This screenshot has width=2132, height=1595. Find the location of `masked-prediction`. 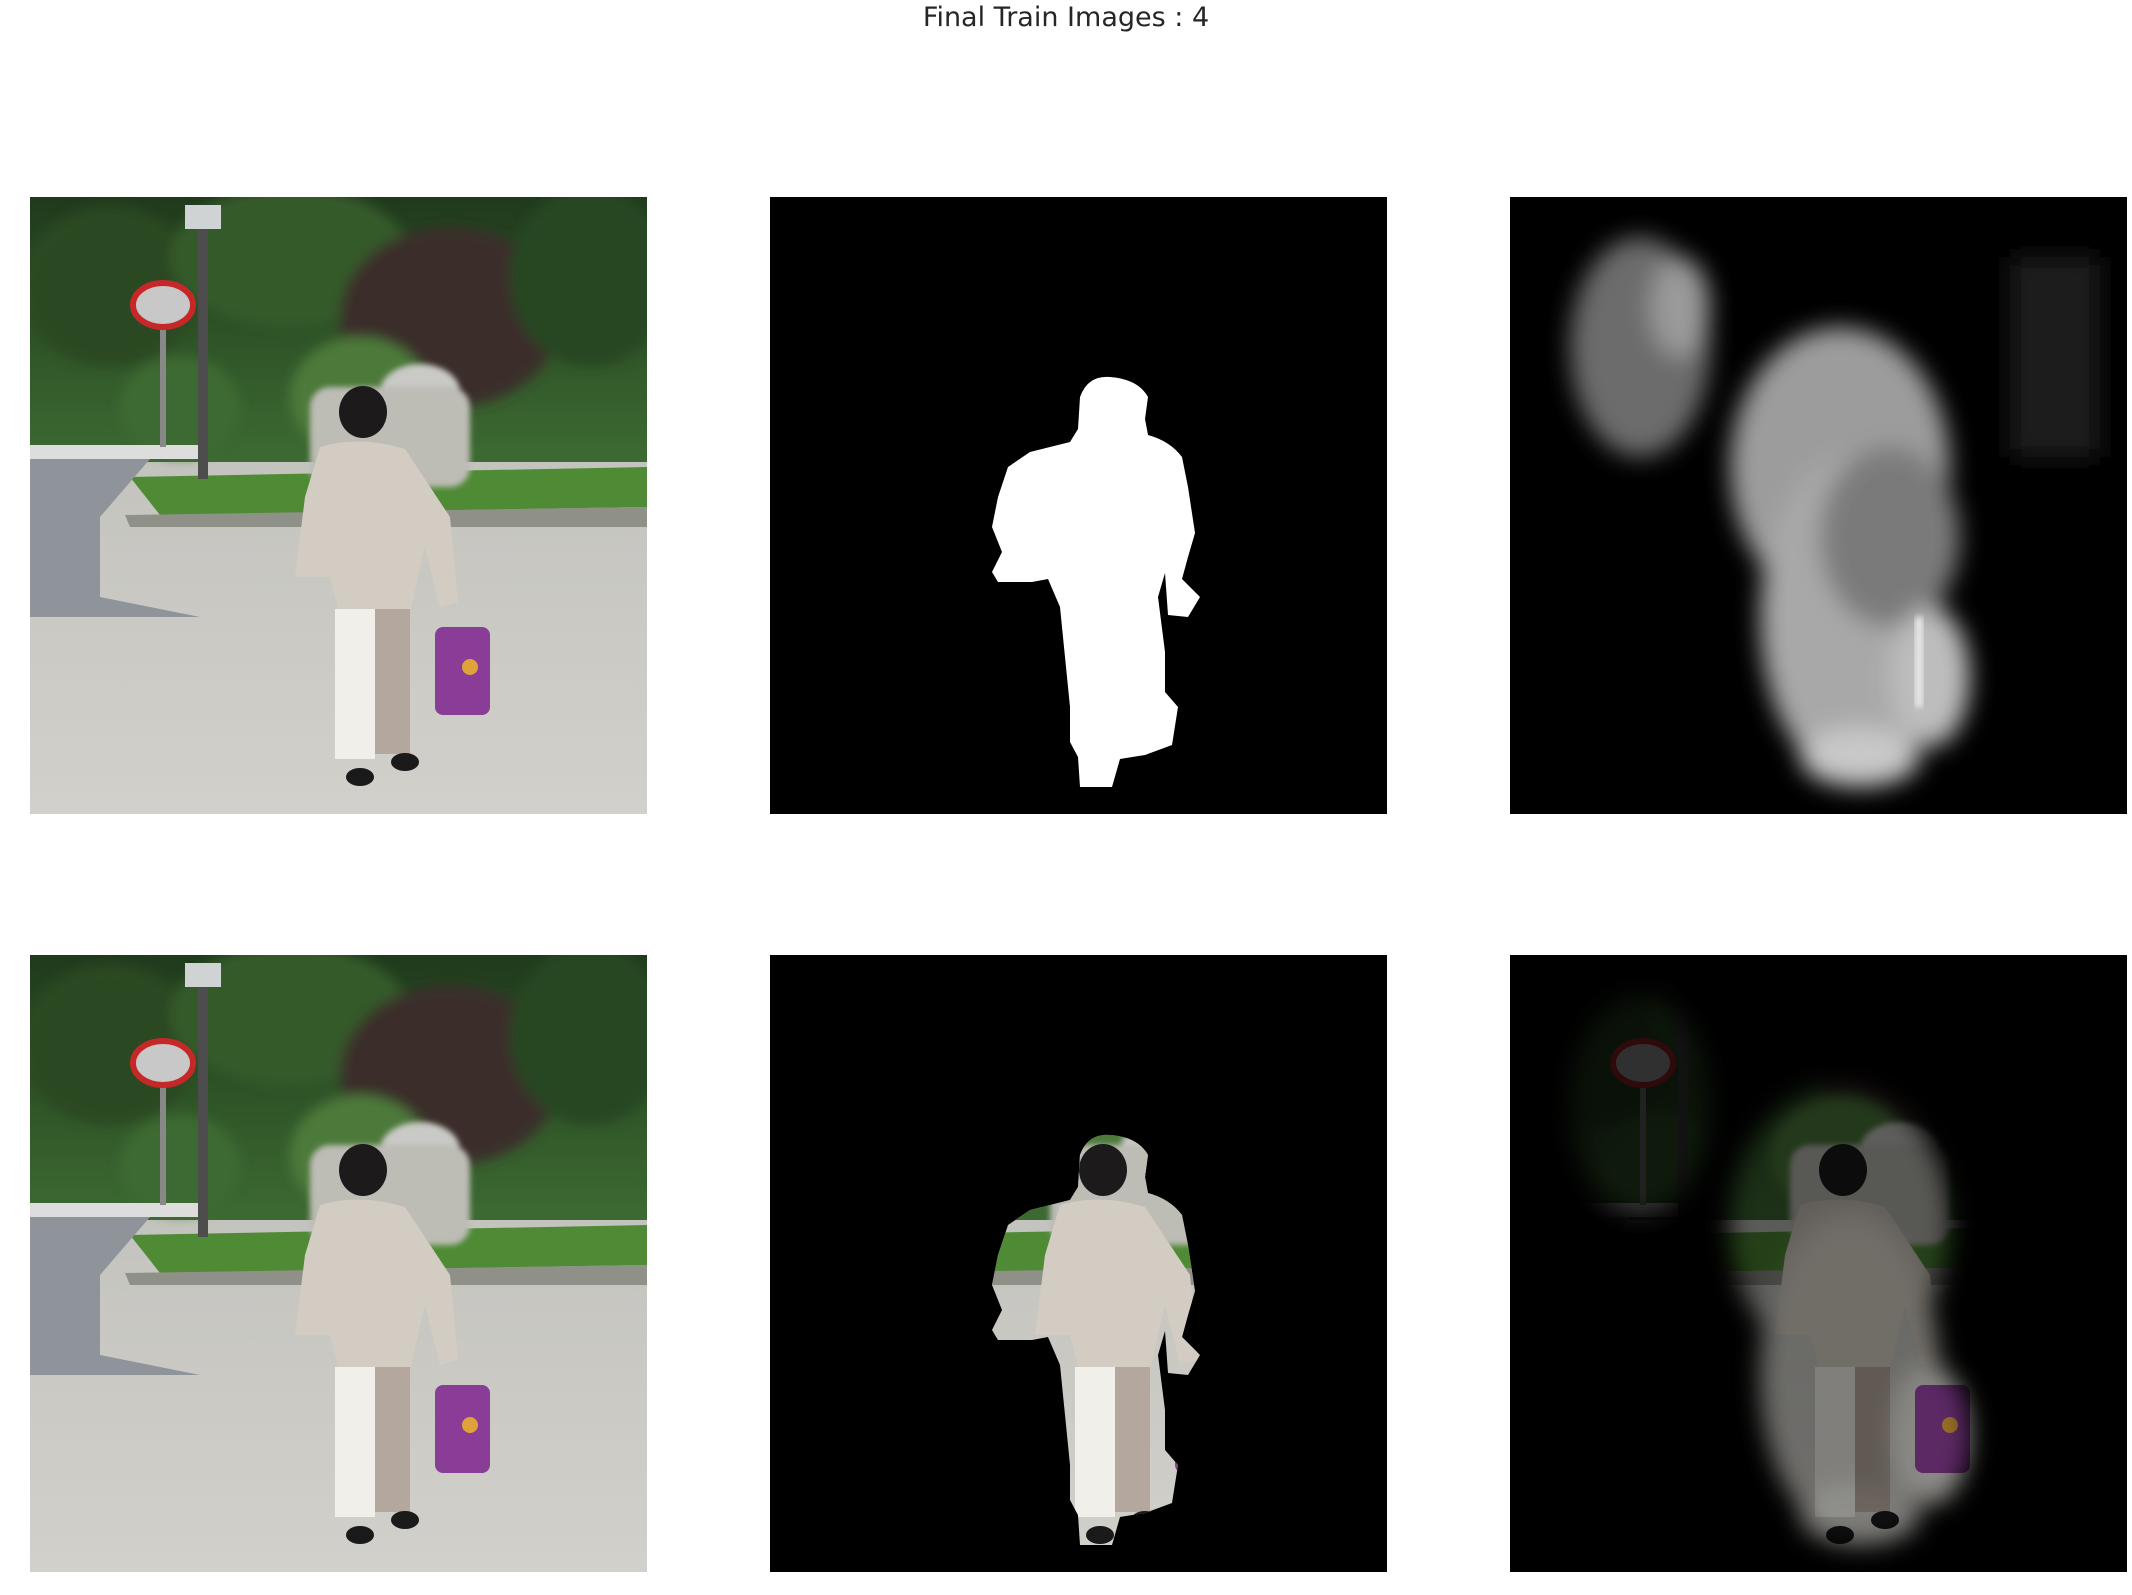

masked-prediction is located at coordinates (1818, 1263).